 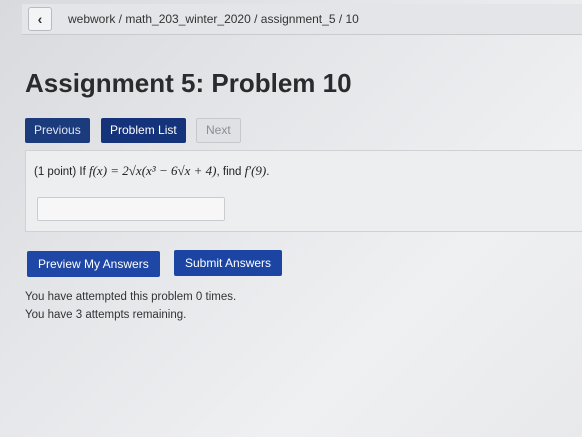 What do you see at coordinates (268, 172) in the screenshot?
I see `problem-end: .` at bounding box center [268, 172].